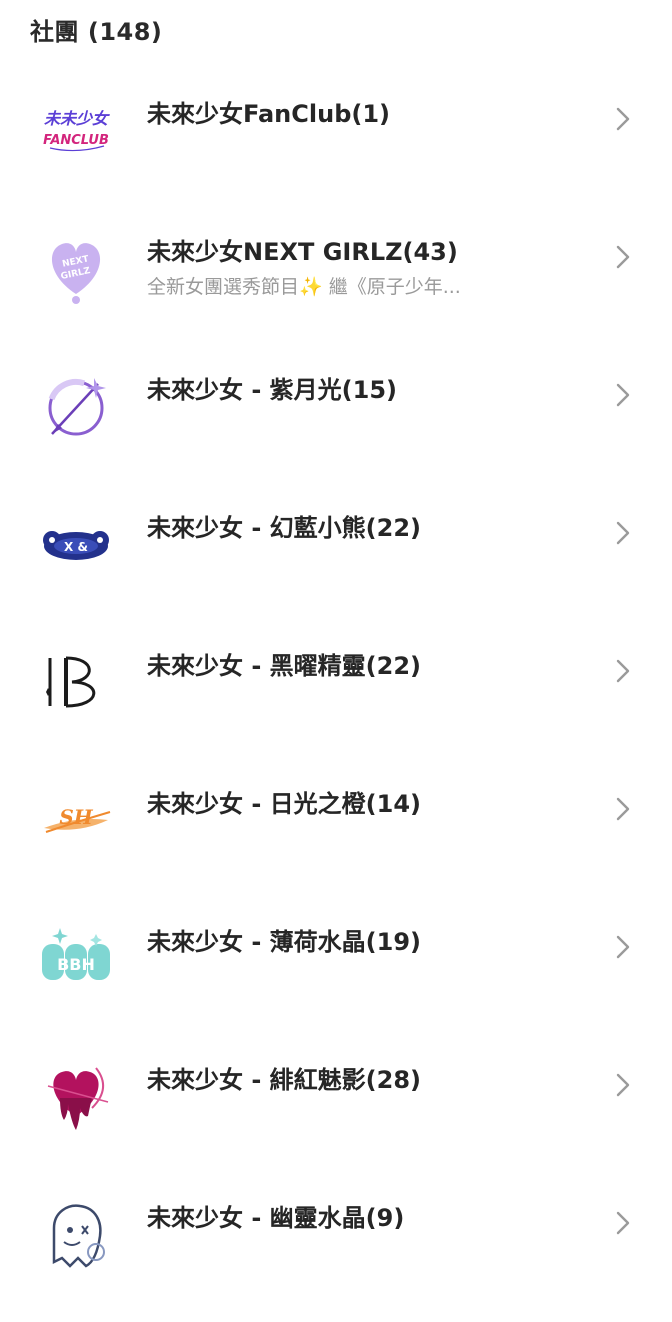 The image size is (672, 1322). What do you see at coordinates (76, 268) in the screenshot?
I see `next-girlz-heart-logo-icon: NEXT GIRLZ` at bounding box center [76, 268].